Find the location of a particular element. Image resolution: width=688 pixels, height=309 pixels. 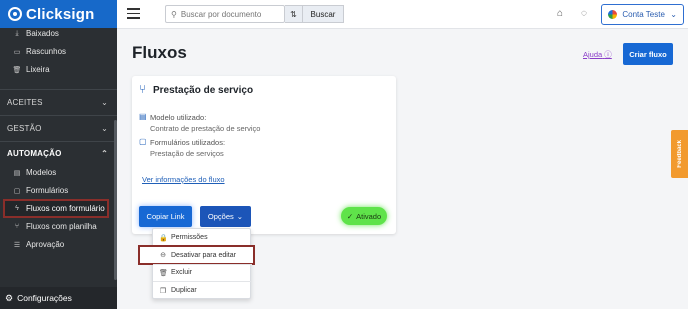

search-button: Buscar is located at coordinates (323, 14).